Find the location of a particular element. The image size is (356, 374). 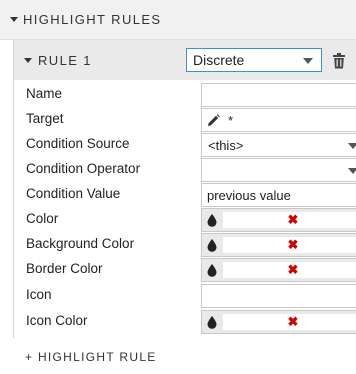

target-input: * is located at coordinates (278, 120).